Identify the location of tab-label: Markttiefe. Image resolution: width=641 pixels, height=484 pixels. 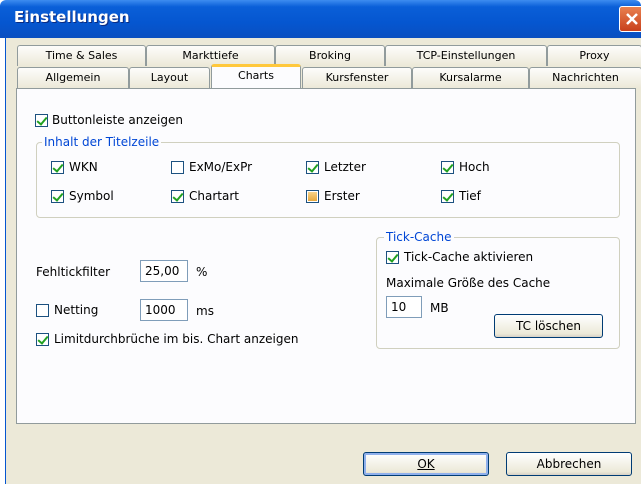
(210, 55).